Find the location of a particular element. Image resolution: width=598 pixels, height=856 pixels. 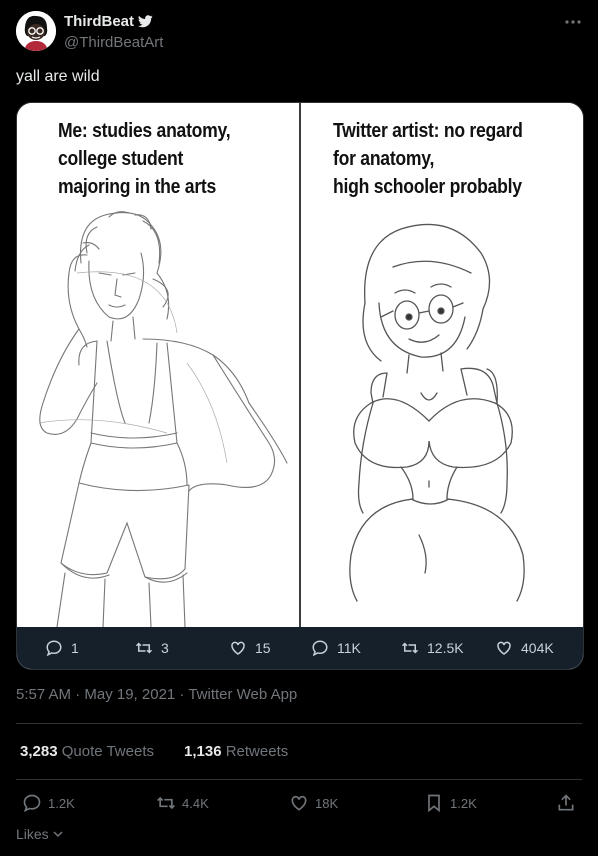

retweet-button: 4.4K is located at coordinates (182, 803).